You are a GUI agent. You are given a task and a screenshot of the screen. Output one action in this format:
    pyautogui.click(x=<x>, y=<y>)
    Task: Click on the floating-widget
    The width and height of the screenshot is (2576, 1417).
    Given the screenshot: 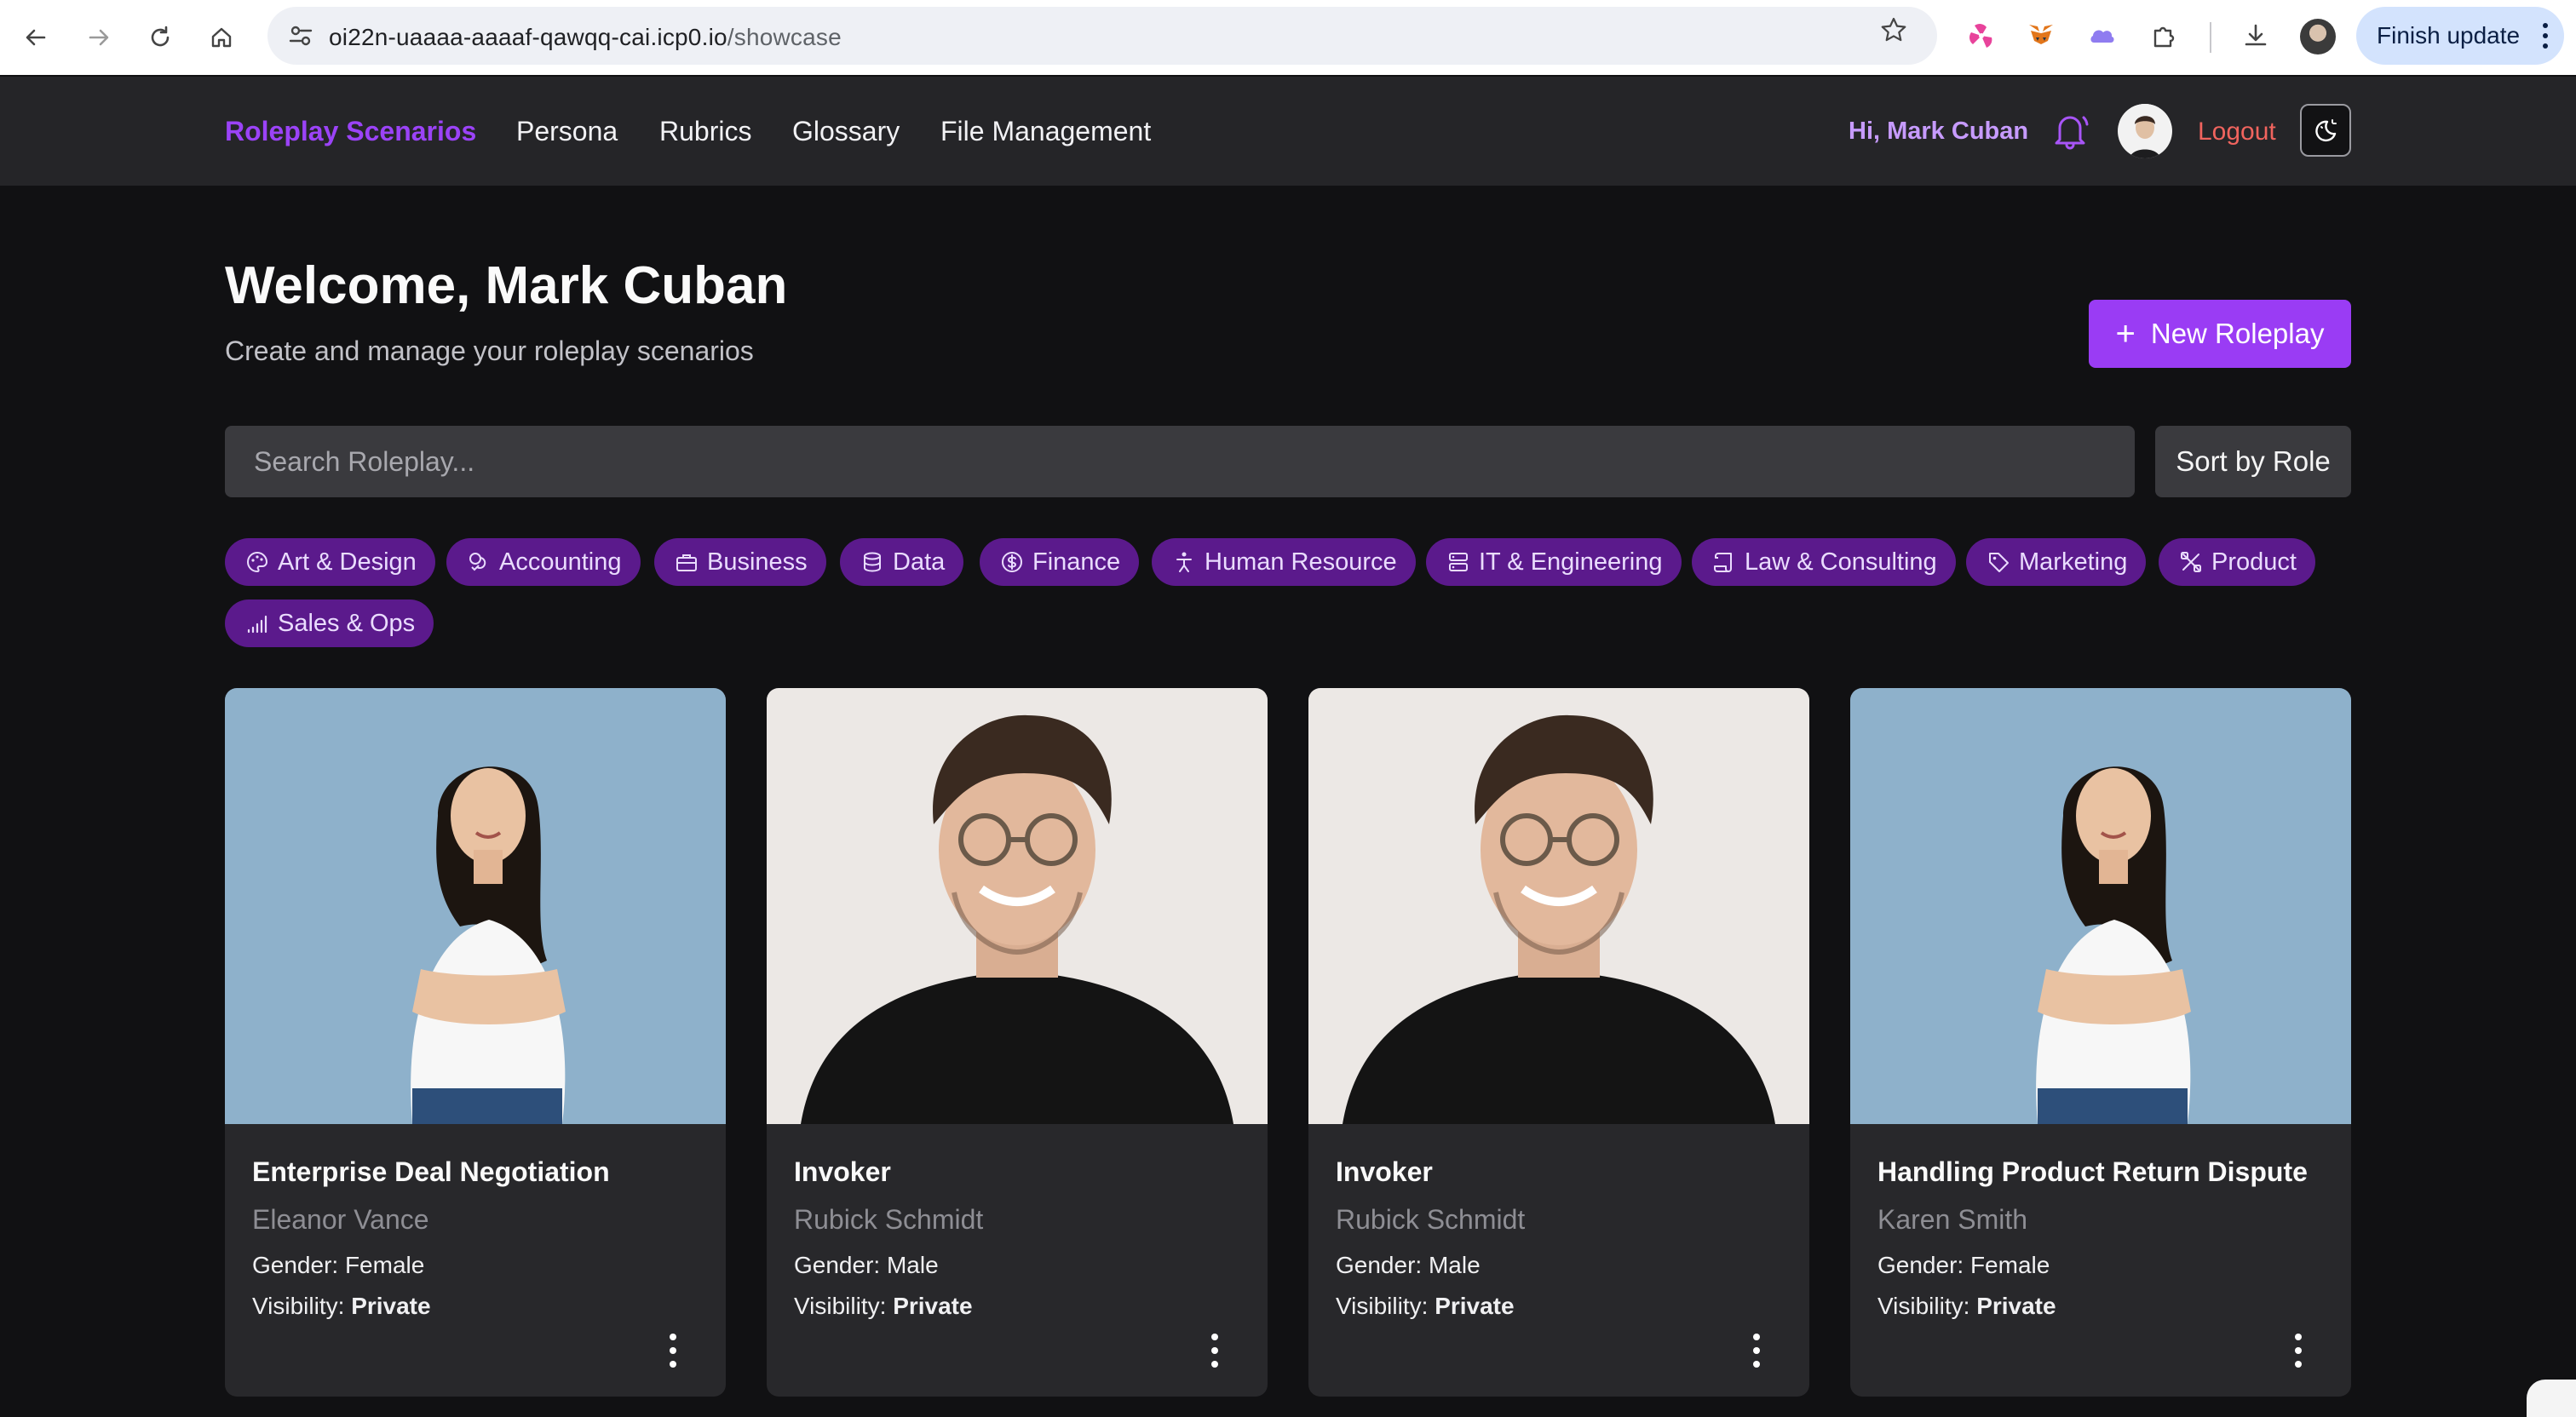 What is the action you would take?
    pyautogui.click(x=2552, y=1398)
    